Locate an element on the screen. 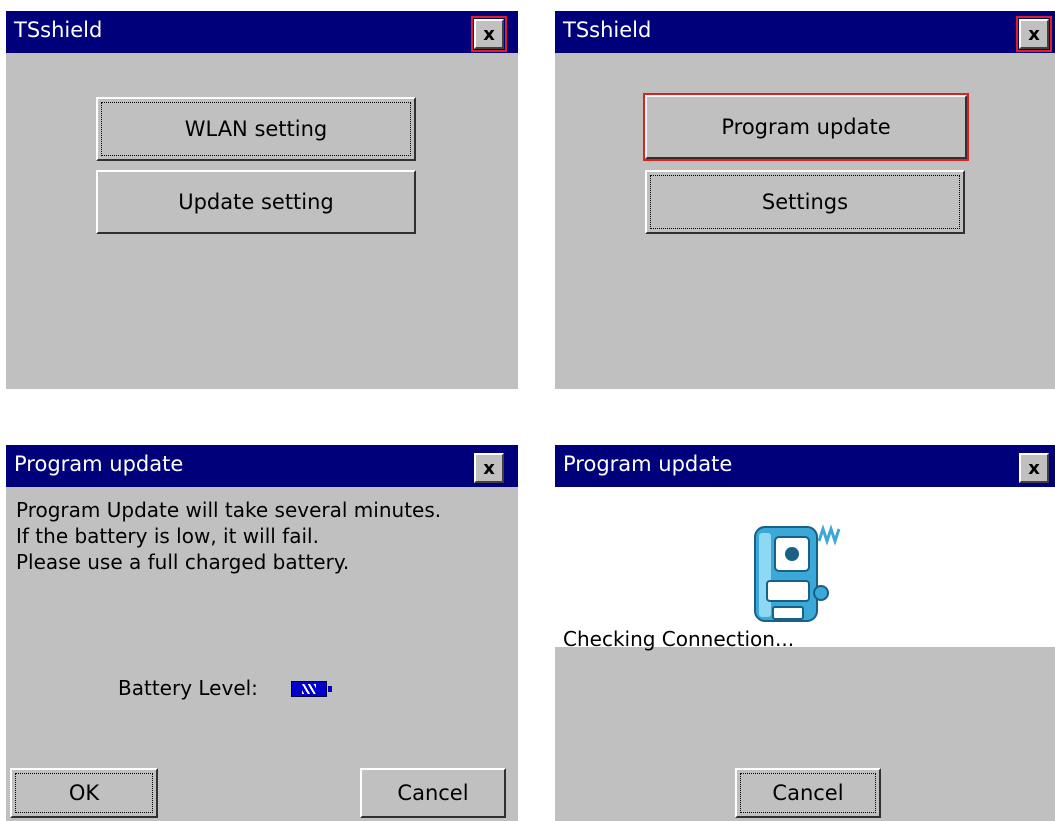  ok-button: OK is located at coordinates (84, 793).